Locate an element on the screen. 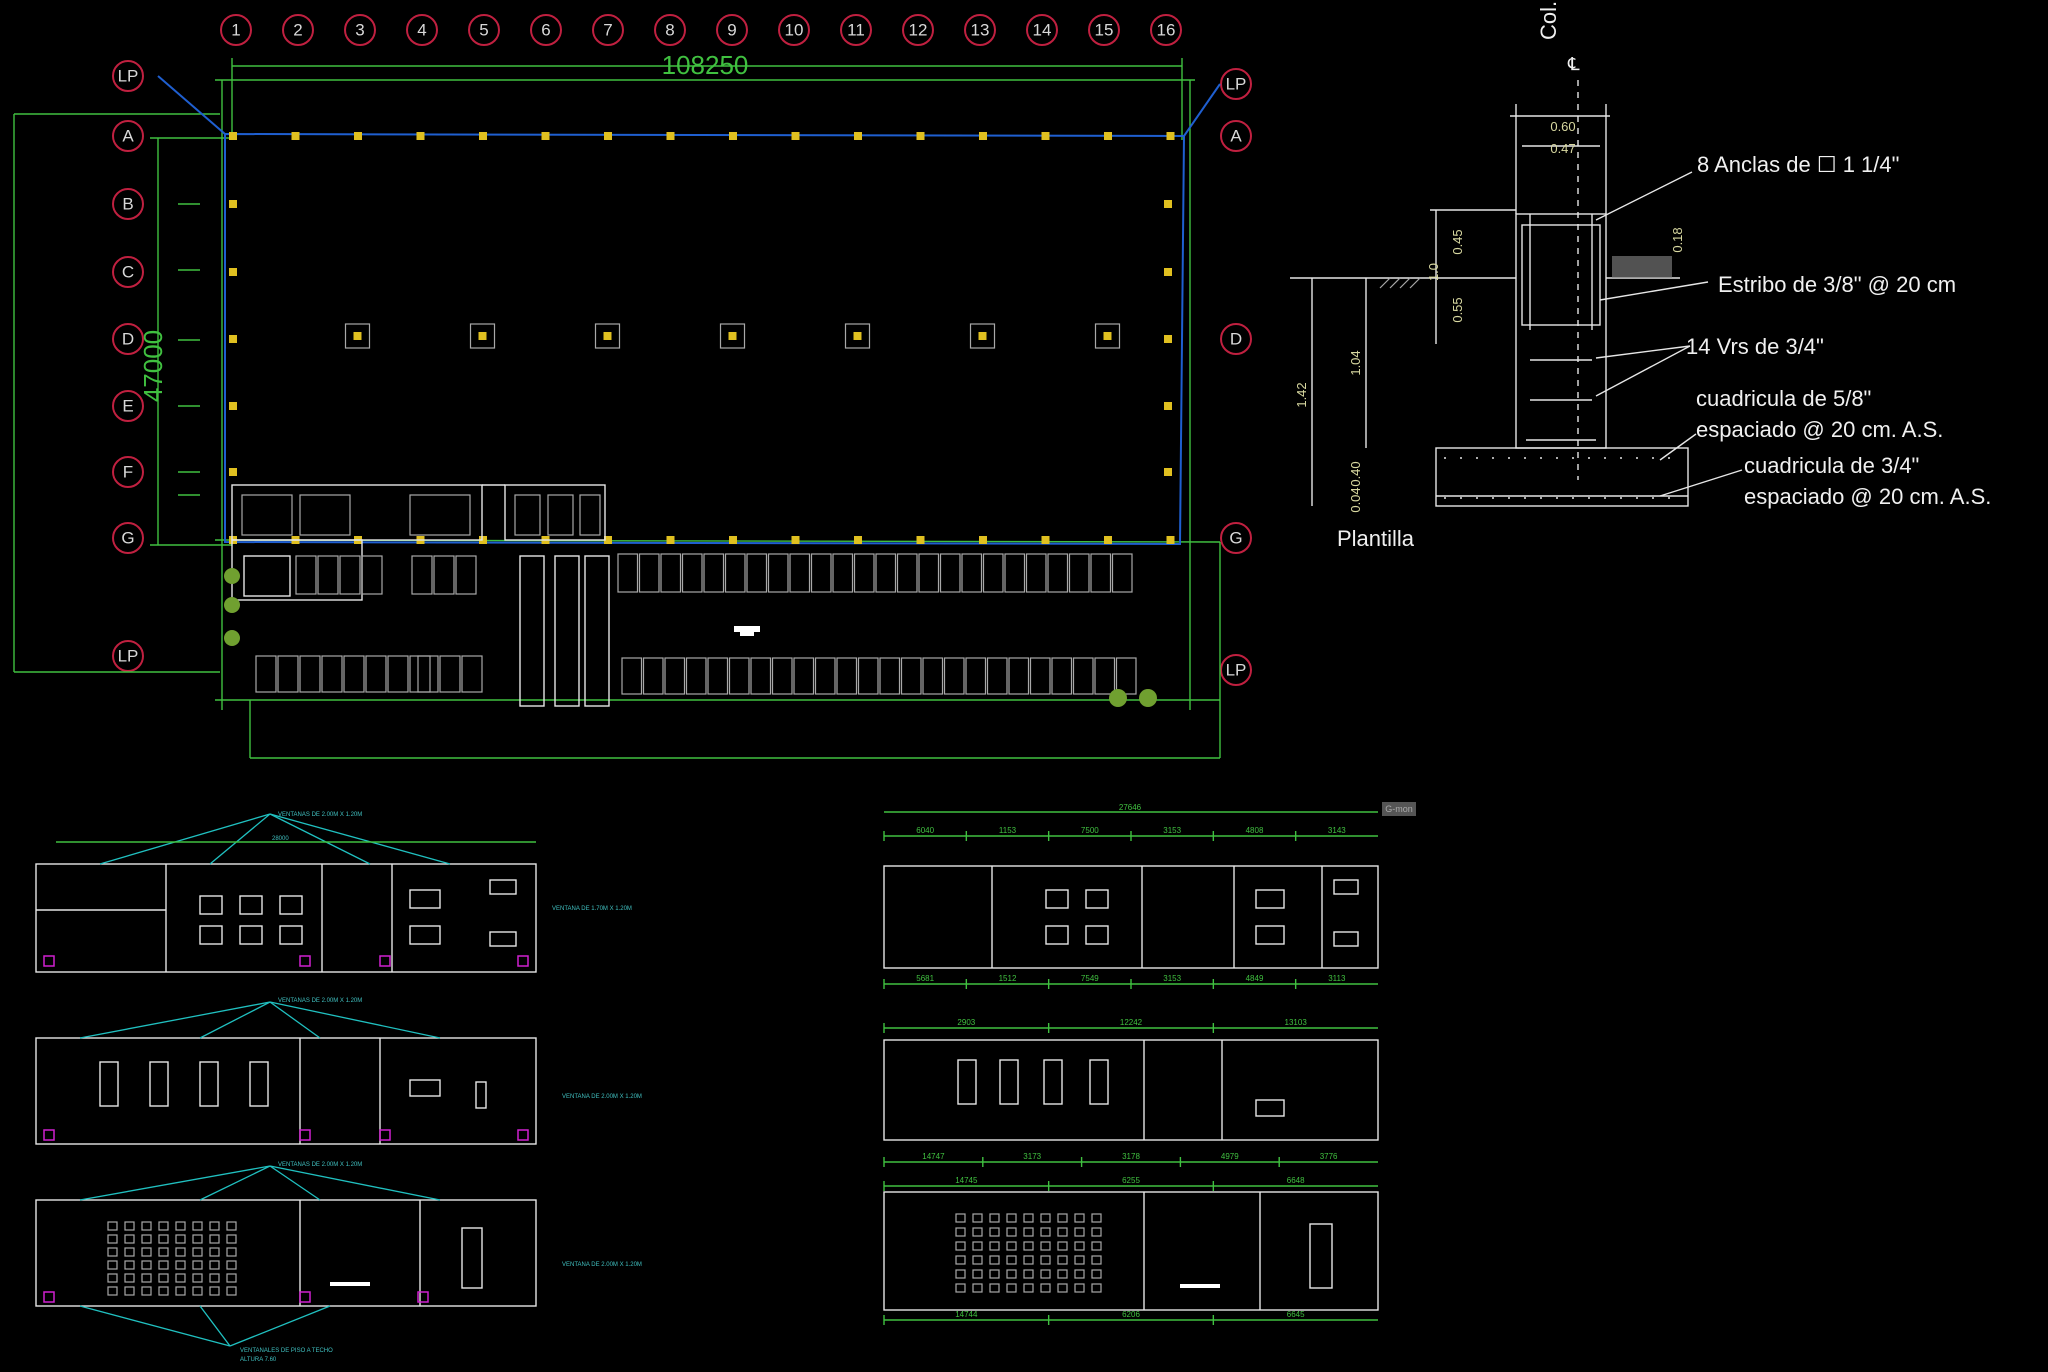 This screenshot has height=1372, width=2048. row-bubble-B: B is located at coordinates (128, 204).